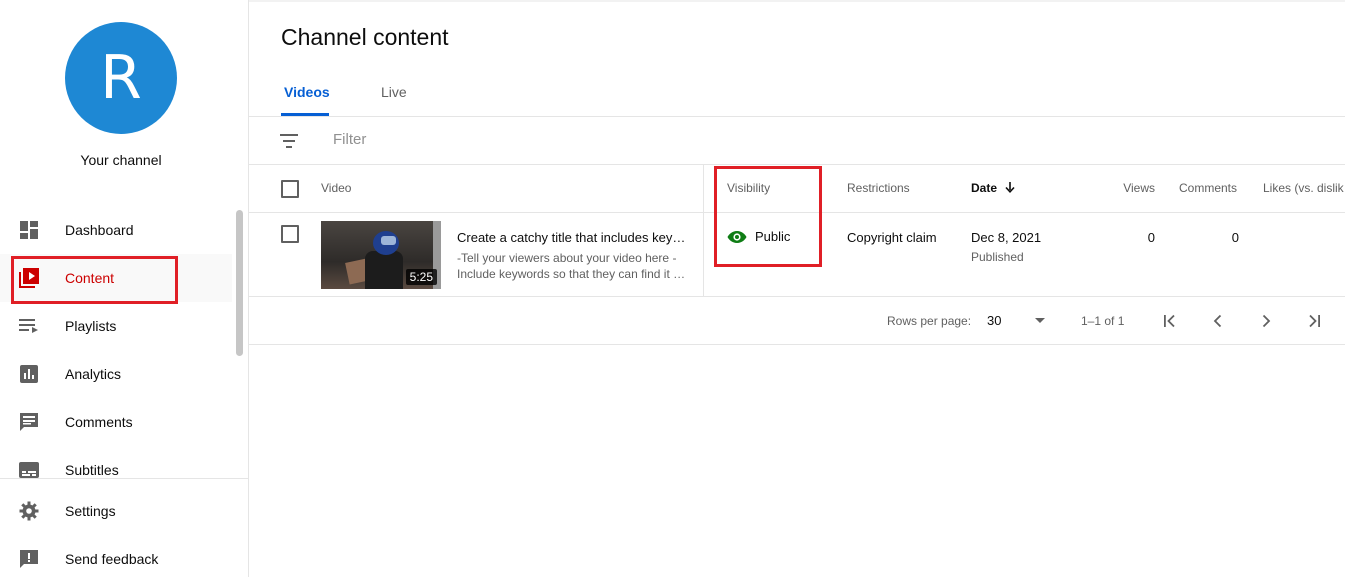 This screenshot has height=583, width=1345. I want to click on sidebar-scrollbar, so click(239, 283).